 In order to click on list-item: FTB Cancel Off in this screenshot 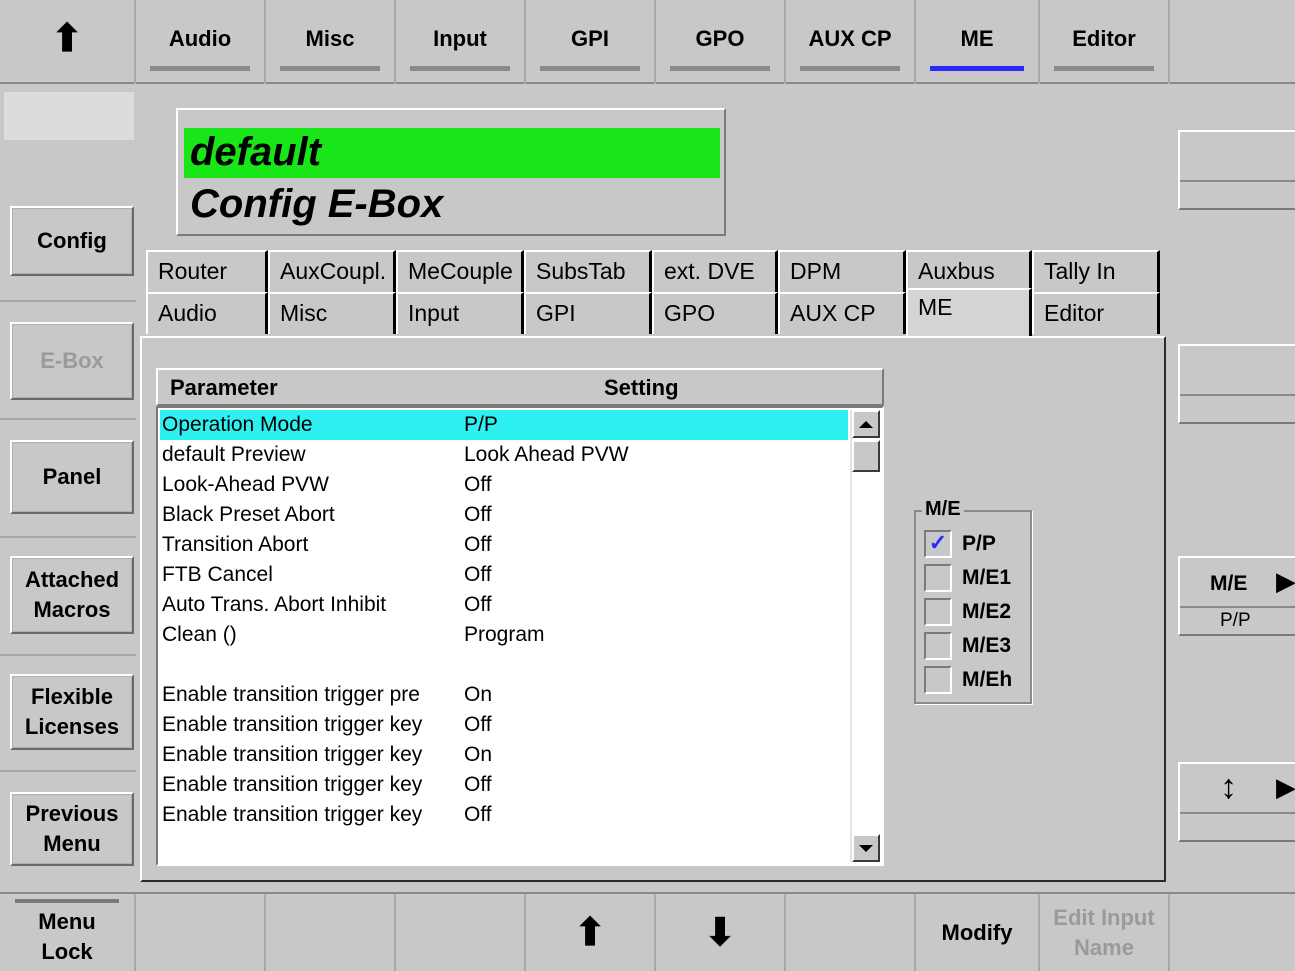, I will do `click(504, 575)`.